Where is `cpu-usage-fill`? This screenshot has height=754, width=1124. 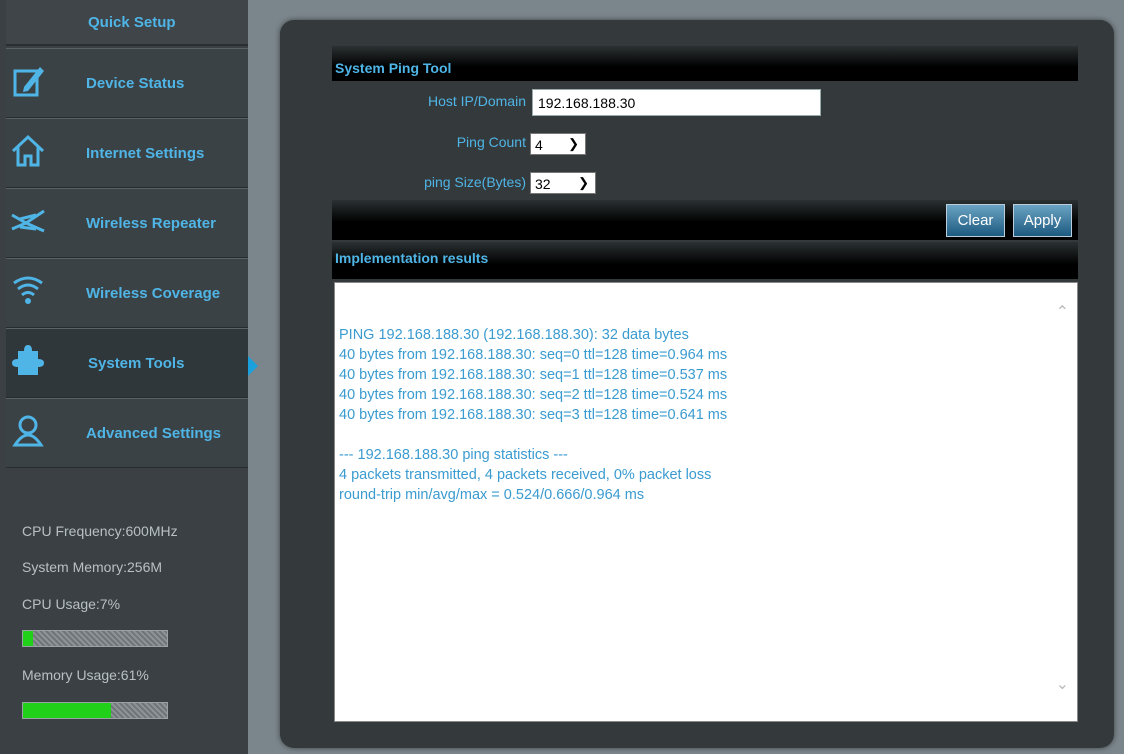 cpu-usage-fill is located at coordinates (28, 638).